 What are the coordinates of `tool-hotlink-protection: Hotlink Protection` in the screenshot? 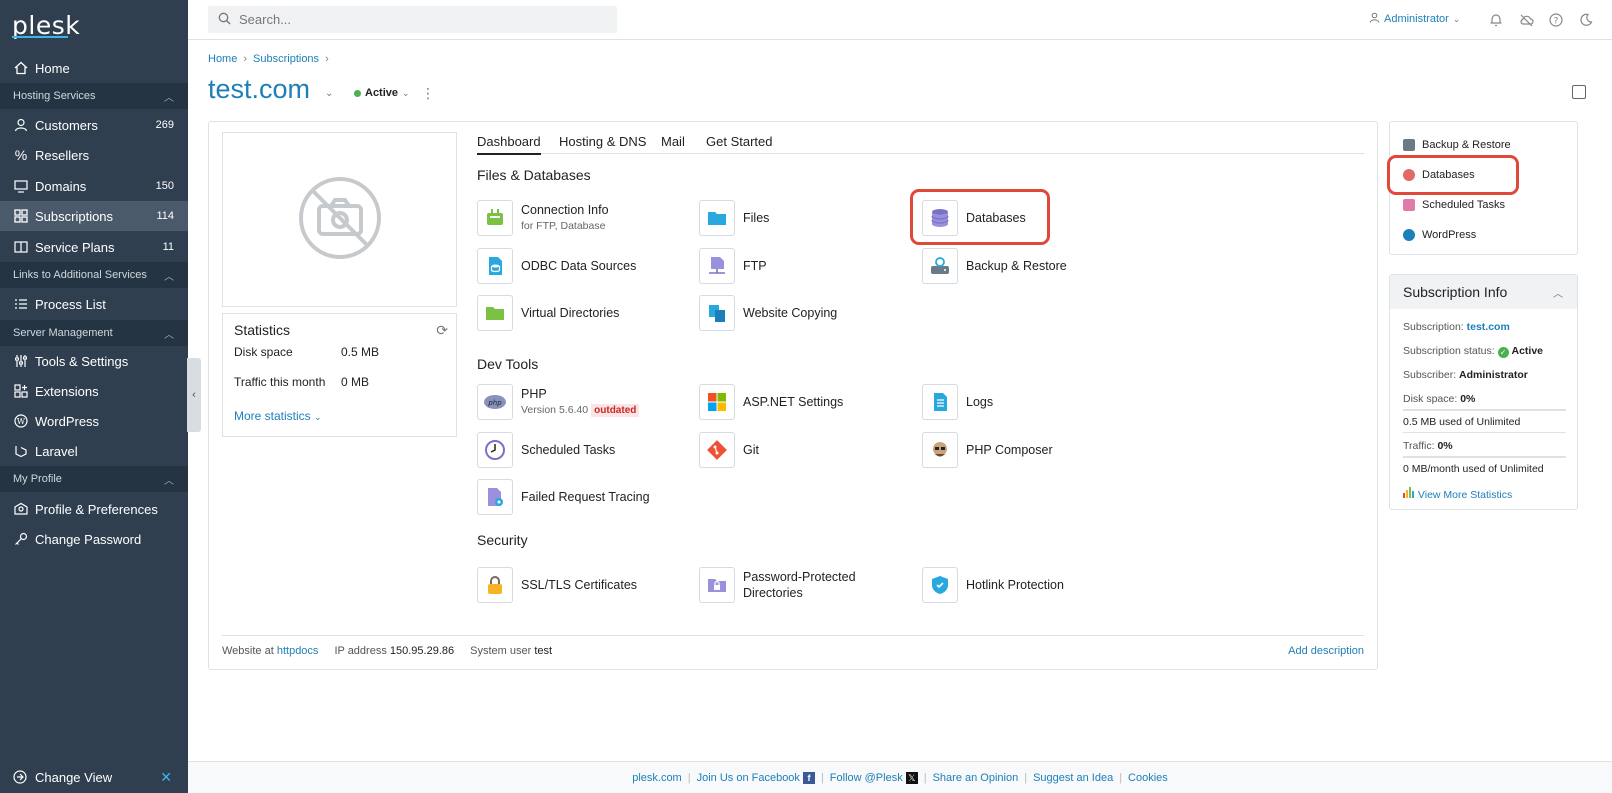 It's located at (993, 585).